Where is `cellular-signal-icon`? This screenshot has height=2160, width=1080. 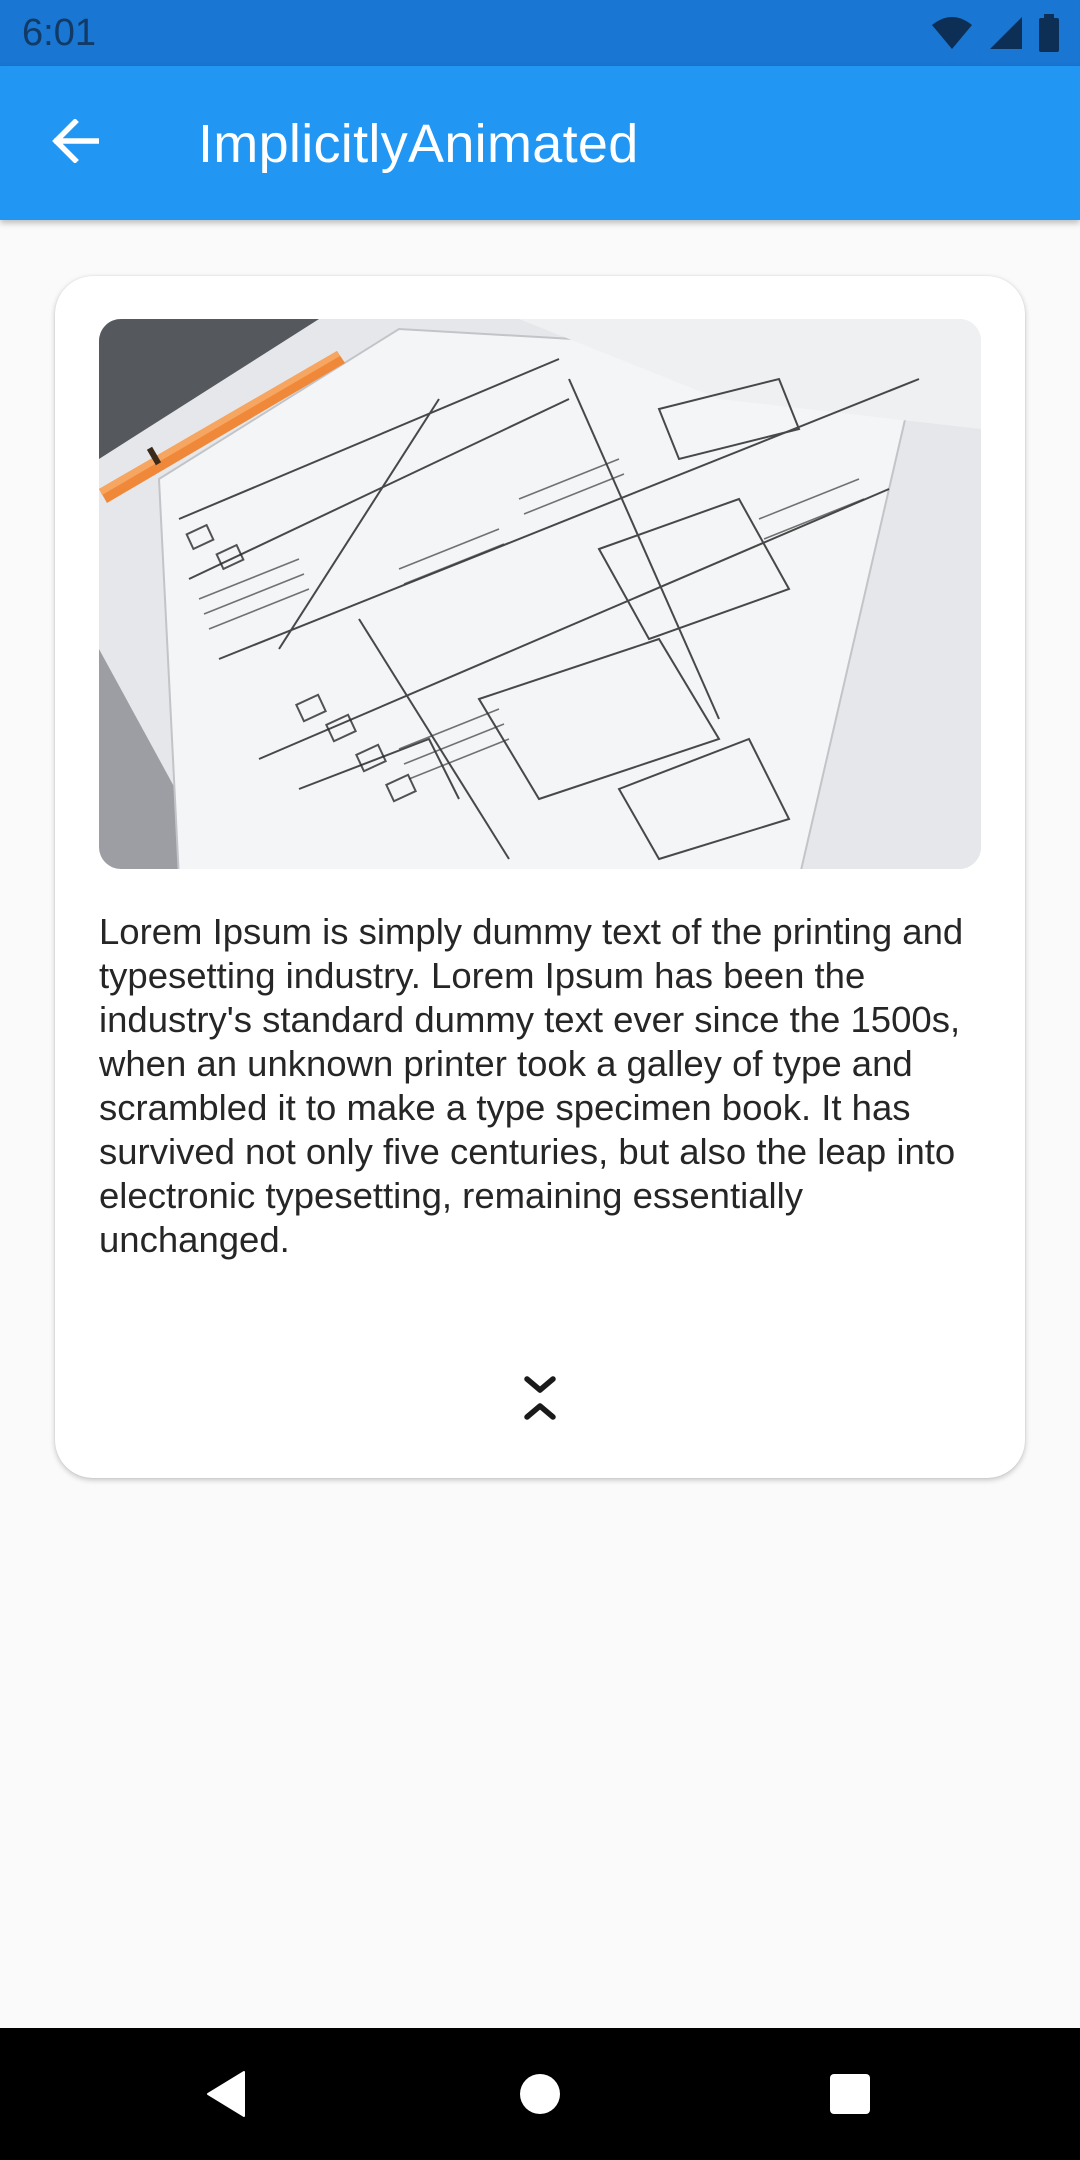
cellular-signal-icon is located at coordinates (1006, 35).